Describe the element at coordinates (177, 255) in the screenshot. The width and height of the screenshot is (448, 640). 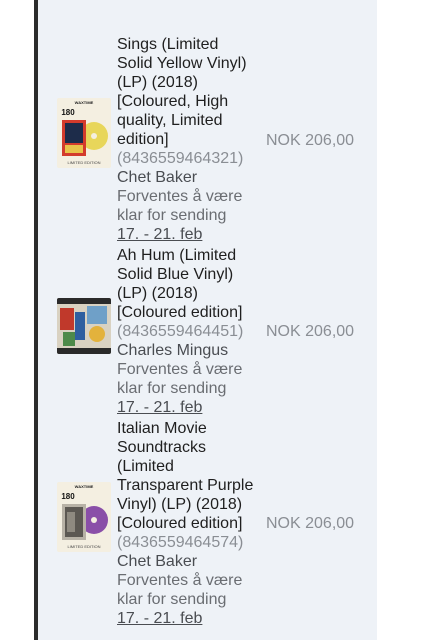
I see `item-title-line: Ah Hum (Limited` at that location.